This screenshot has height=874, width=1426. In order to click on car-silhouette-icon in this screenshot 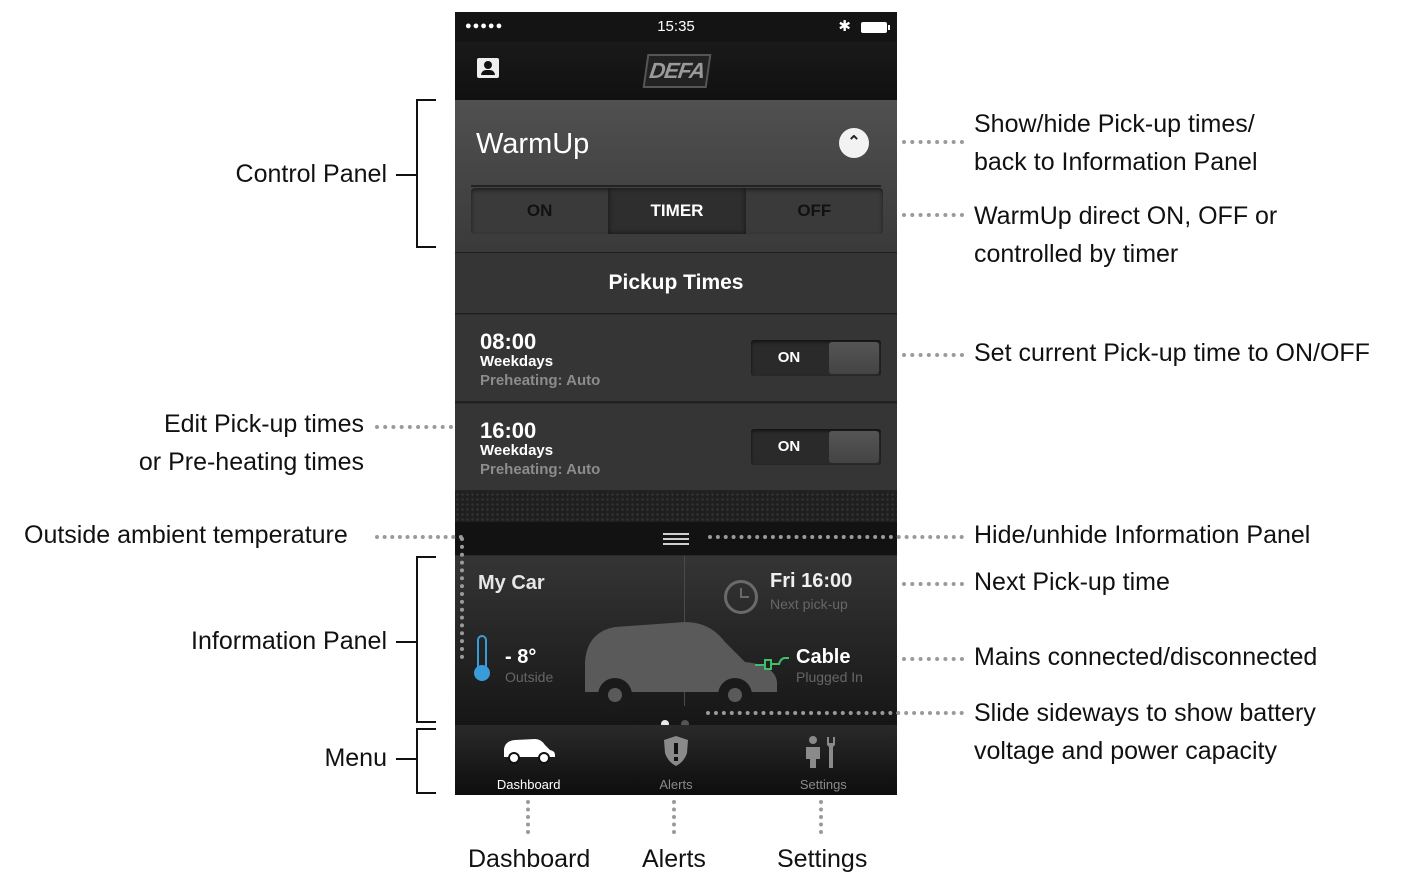, I will do `click(681, 667)`.